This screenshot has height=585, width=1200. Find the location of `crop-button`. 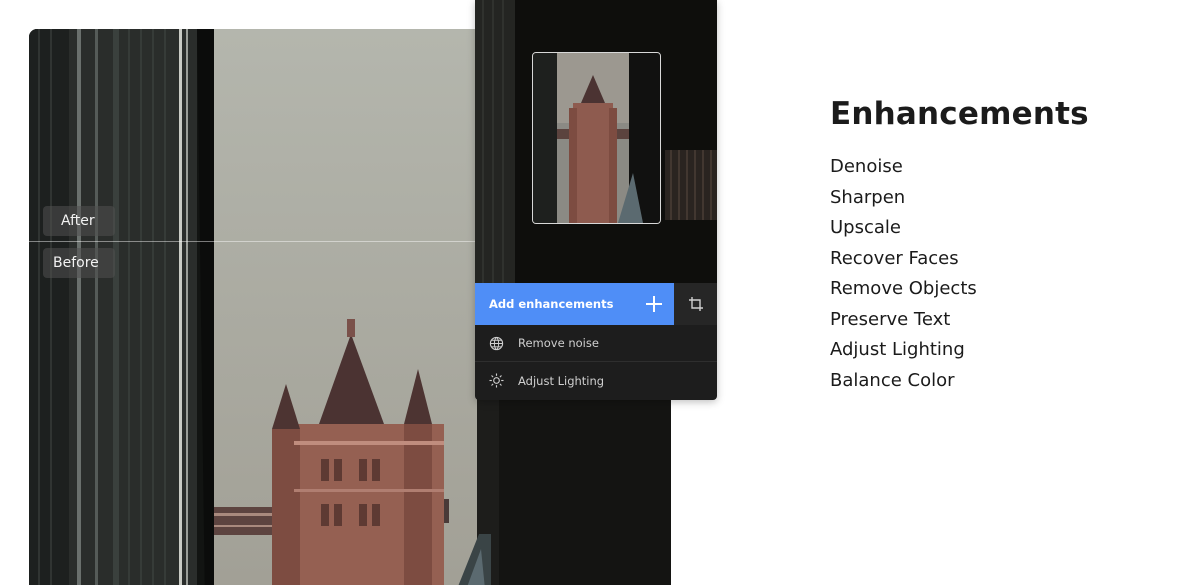

crop-button is located at coordinates (695, 304).